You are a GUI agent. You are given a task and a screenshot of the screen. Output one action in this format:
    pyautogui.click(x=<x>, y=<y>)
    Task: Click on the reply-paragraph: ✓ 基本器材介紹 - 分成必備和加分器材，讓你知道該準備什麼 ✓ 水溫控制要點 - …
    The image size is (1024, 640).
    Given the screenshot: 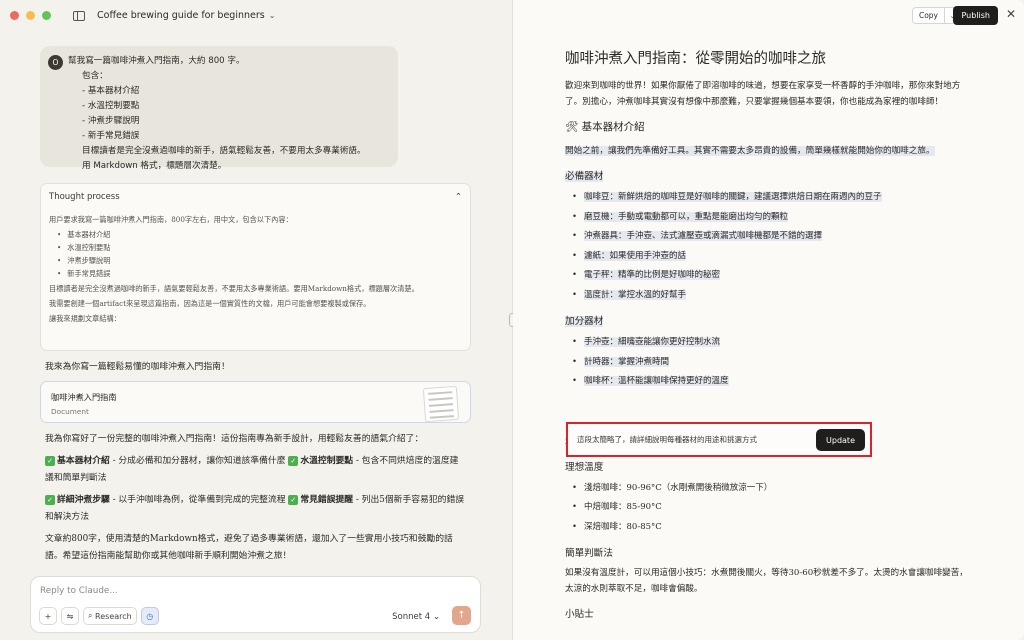 What is the action you would take?
    pyautogui.click(x=255, y=470)
    